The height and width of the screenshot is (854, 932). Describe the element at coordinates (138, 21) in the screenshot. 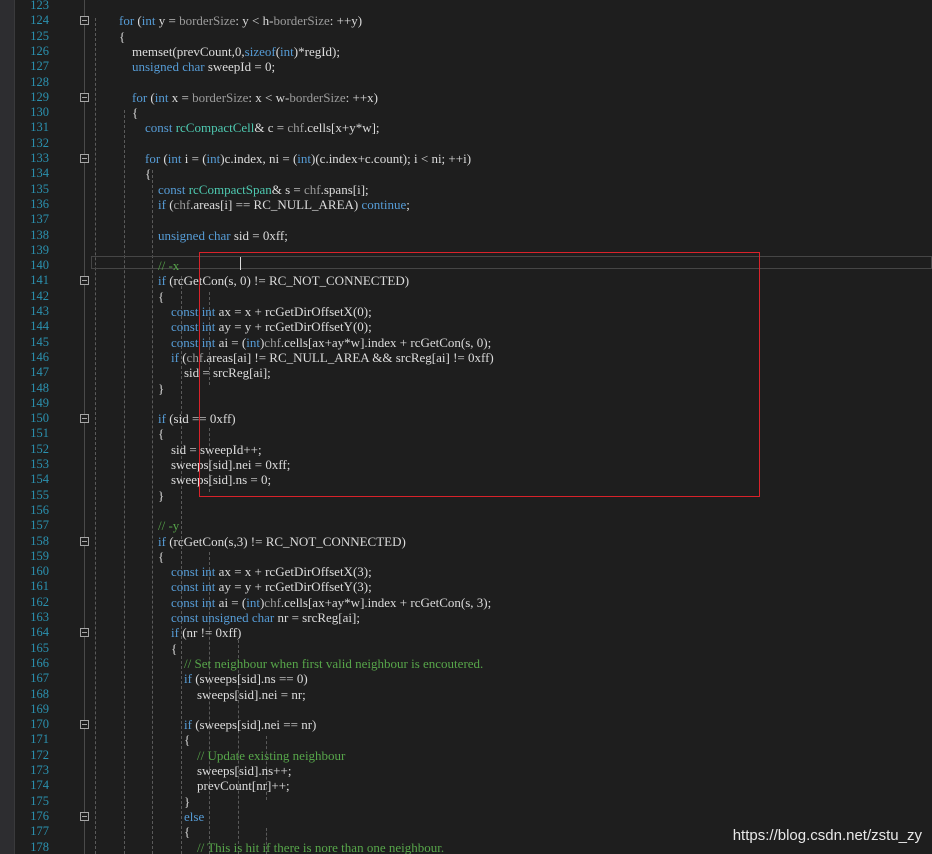

I see `code-token: (` at that location.